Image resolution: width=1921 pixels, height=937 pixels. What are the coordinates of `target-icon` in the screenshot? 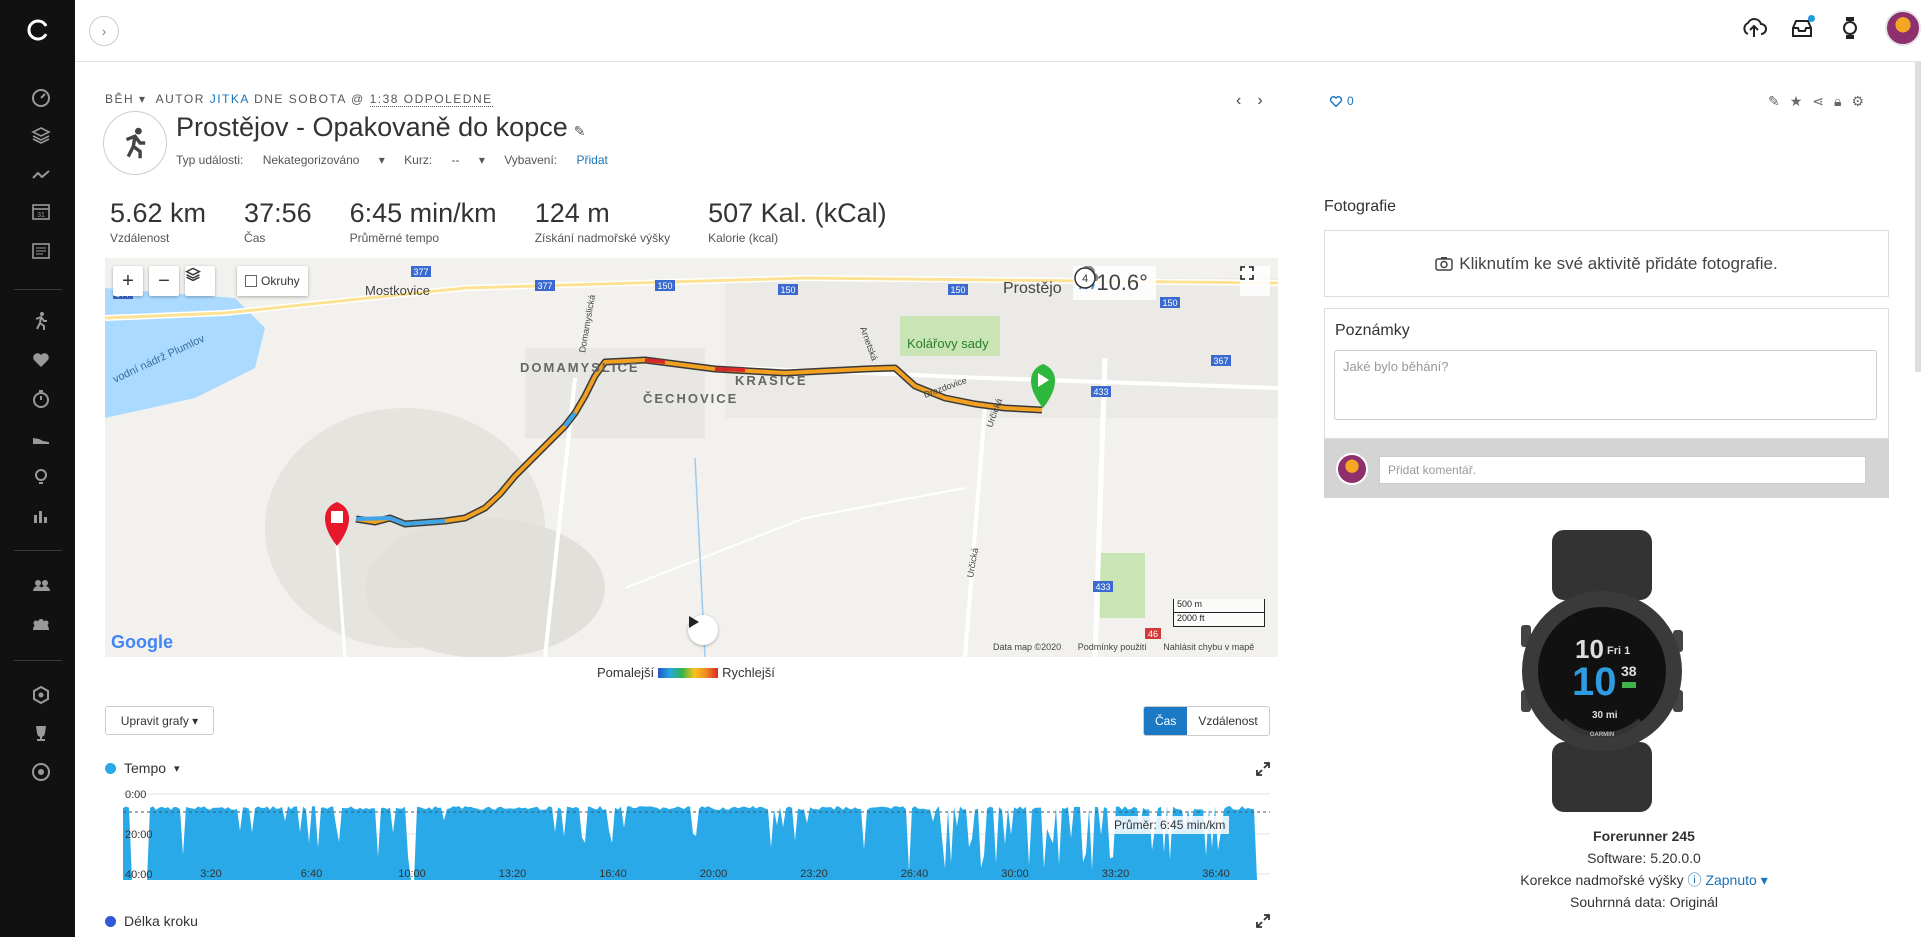 It's located at (41, 772).